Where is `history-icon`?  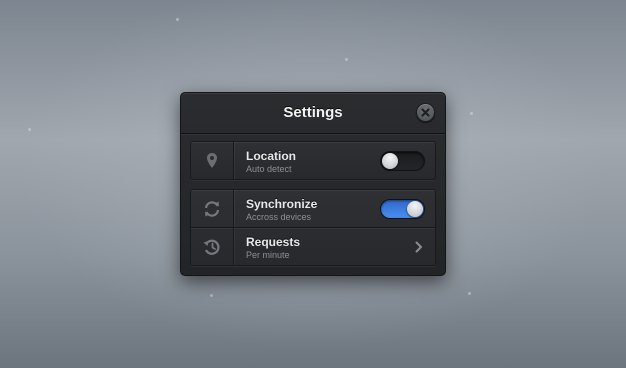
history-icon is located at coordinates (211, 247).